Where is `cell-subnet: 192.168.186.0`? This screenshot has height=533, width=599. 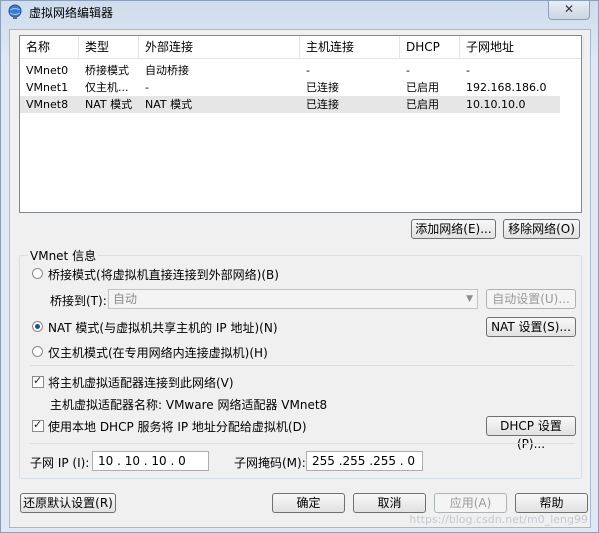 cell-subnet: 192.168.186.0 is located at coordinates (506, 87).